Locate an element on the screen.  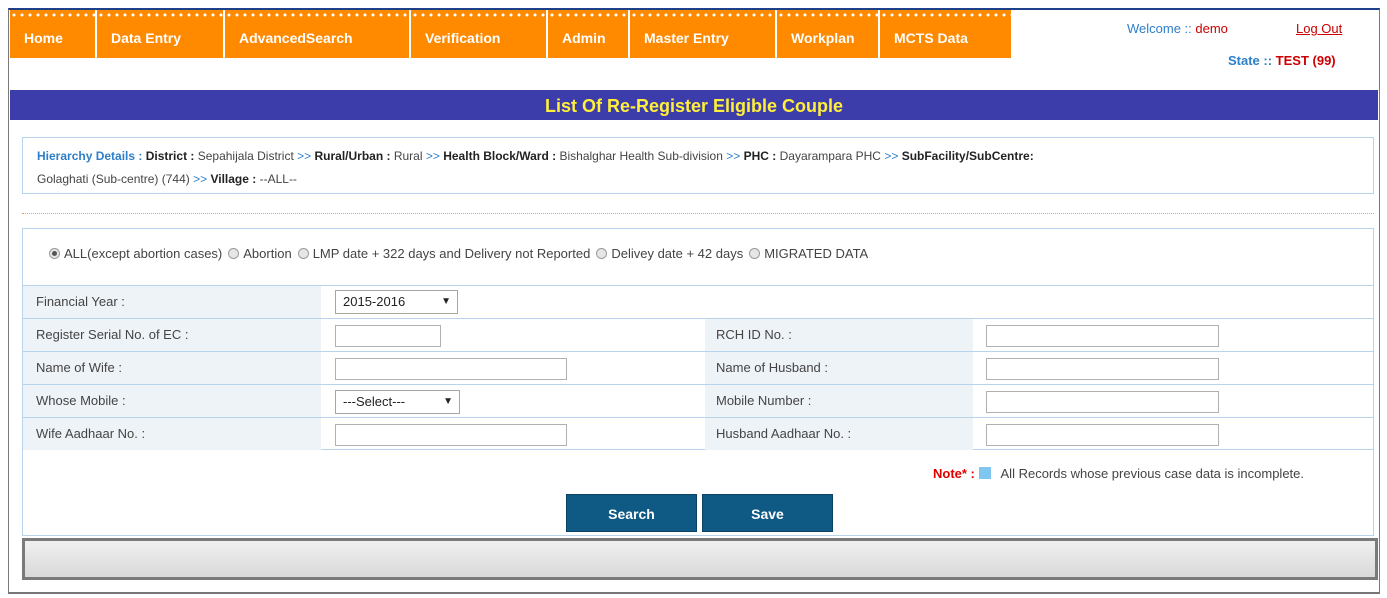
menu-data-entry: Data Entry is located at coordinates (161, 34).